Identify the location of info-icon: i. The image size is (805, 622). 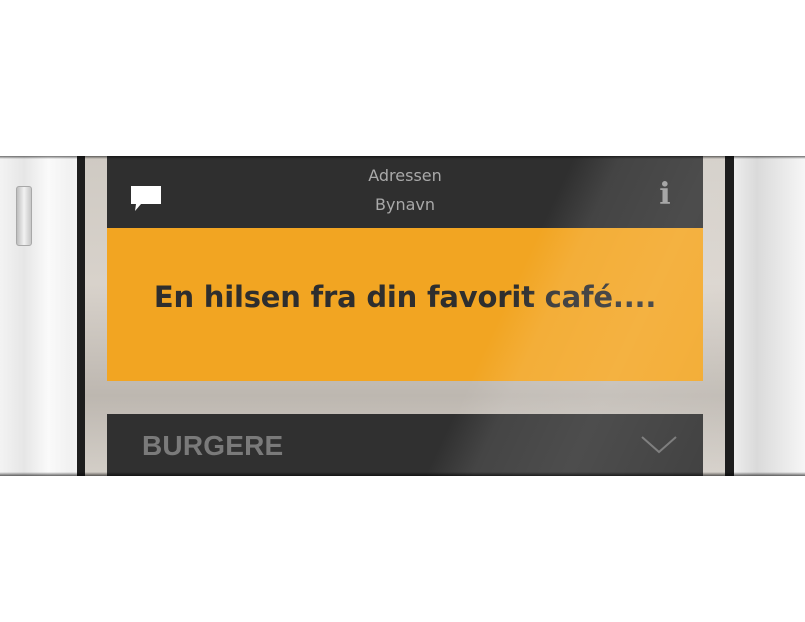
(665, 195).